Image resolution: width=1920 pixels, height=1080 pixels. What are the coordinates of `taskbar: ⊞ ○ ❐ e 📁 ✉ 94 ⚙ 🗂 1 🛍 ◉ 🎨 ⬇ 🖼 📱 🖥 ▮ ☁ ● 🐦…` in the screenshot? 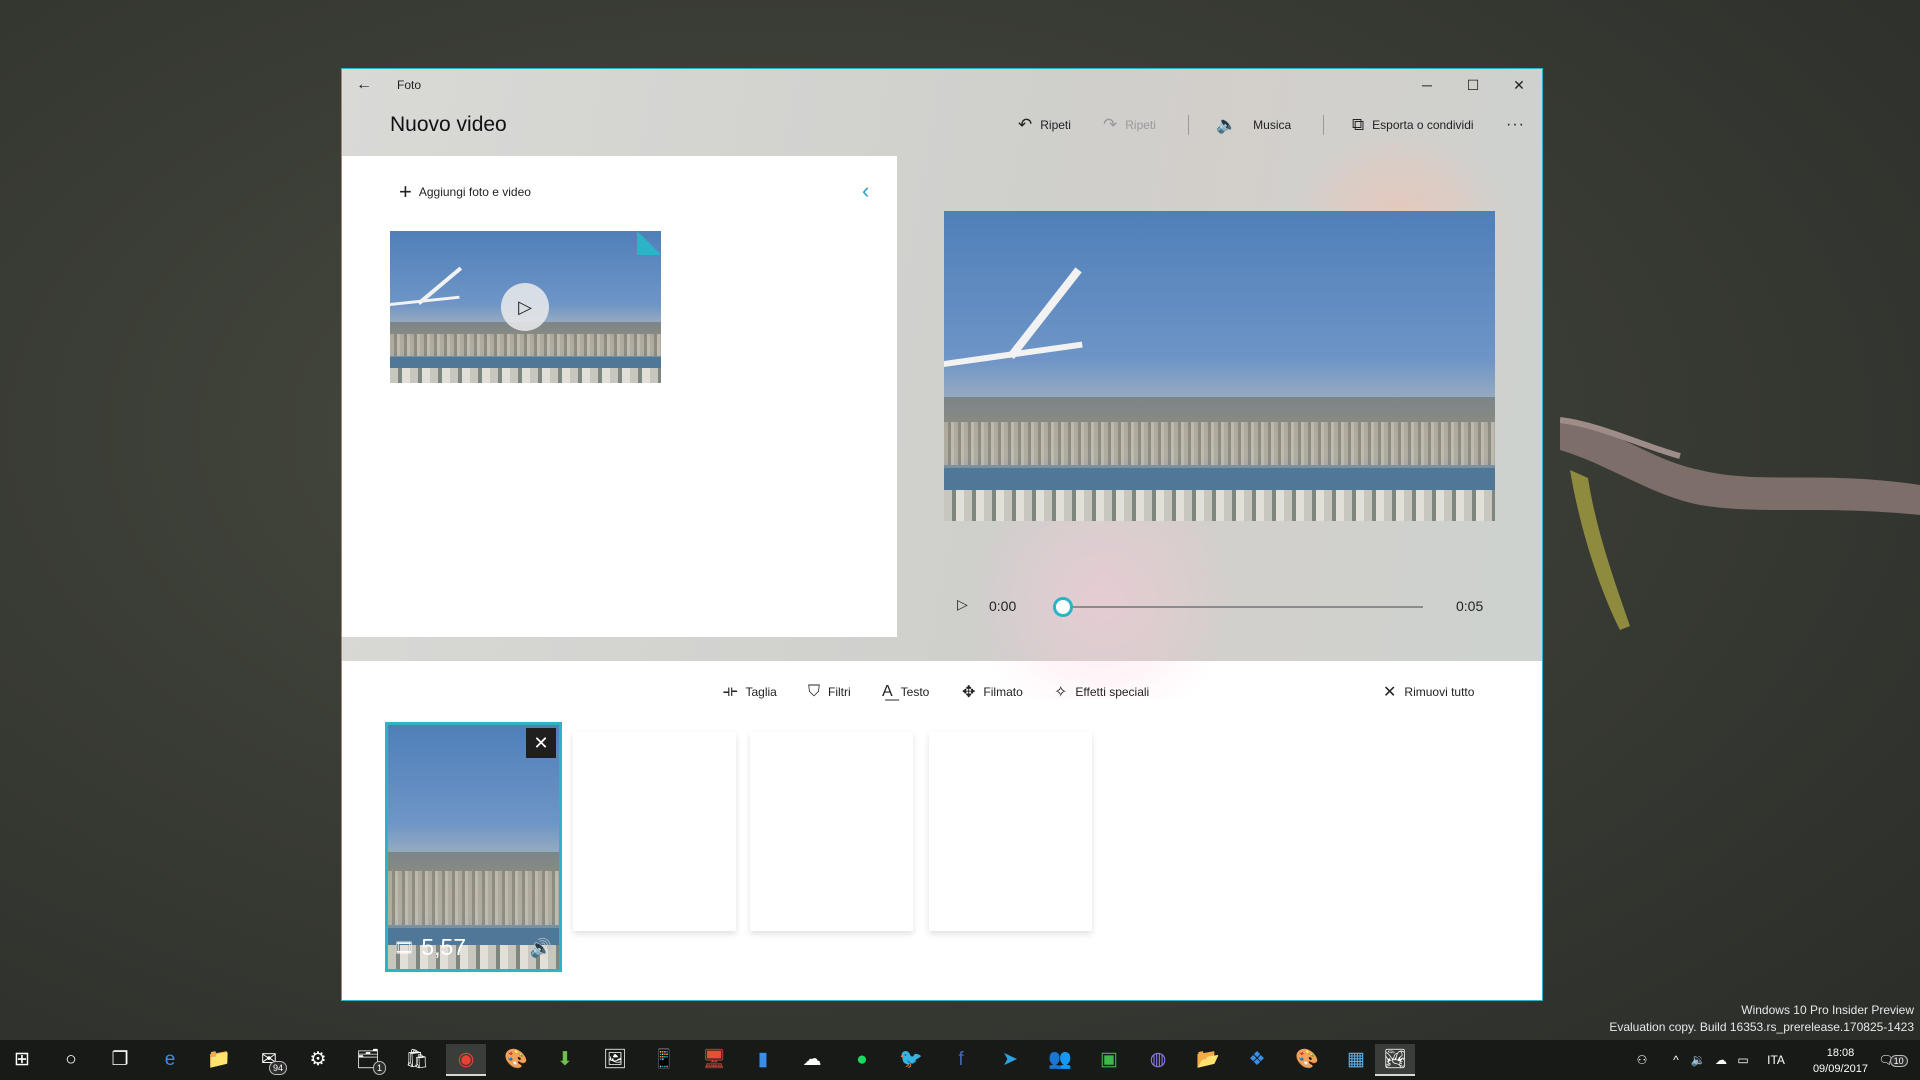 It's located at (960, 1060).